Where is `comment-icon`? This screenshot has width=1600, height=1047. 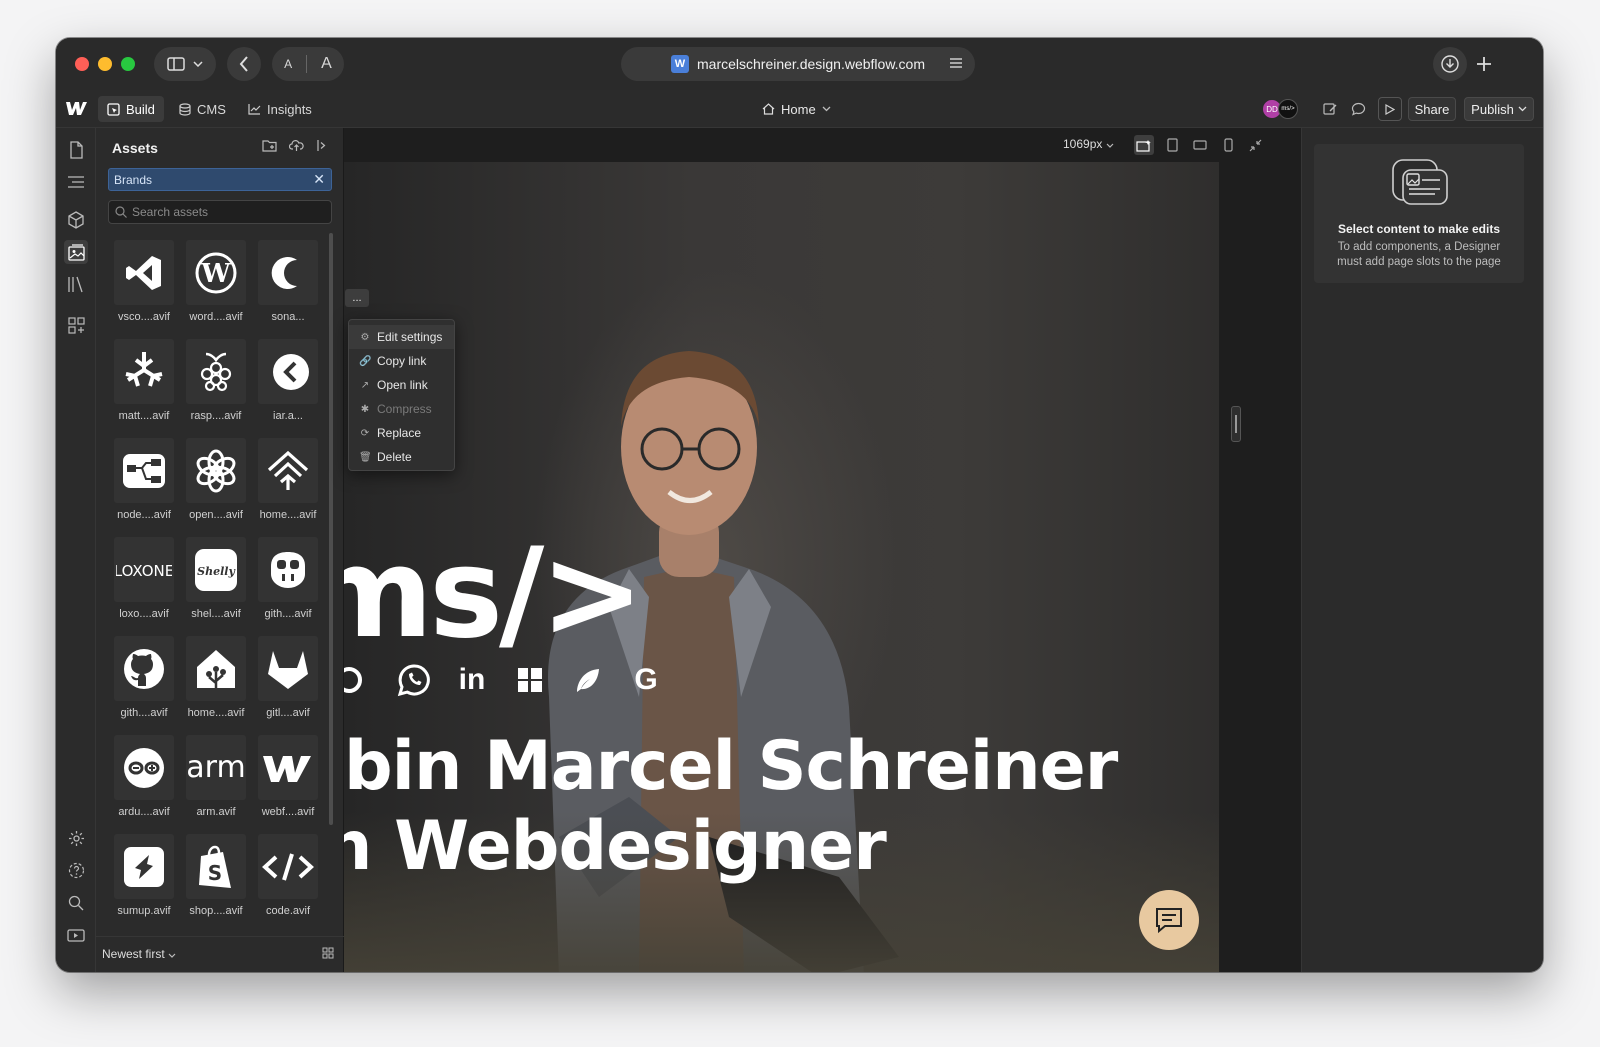 comment-icon is located at coordinates (1358, 109).